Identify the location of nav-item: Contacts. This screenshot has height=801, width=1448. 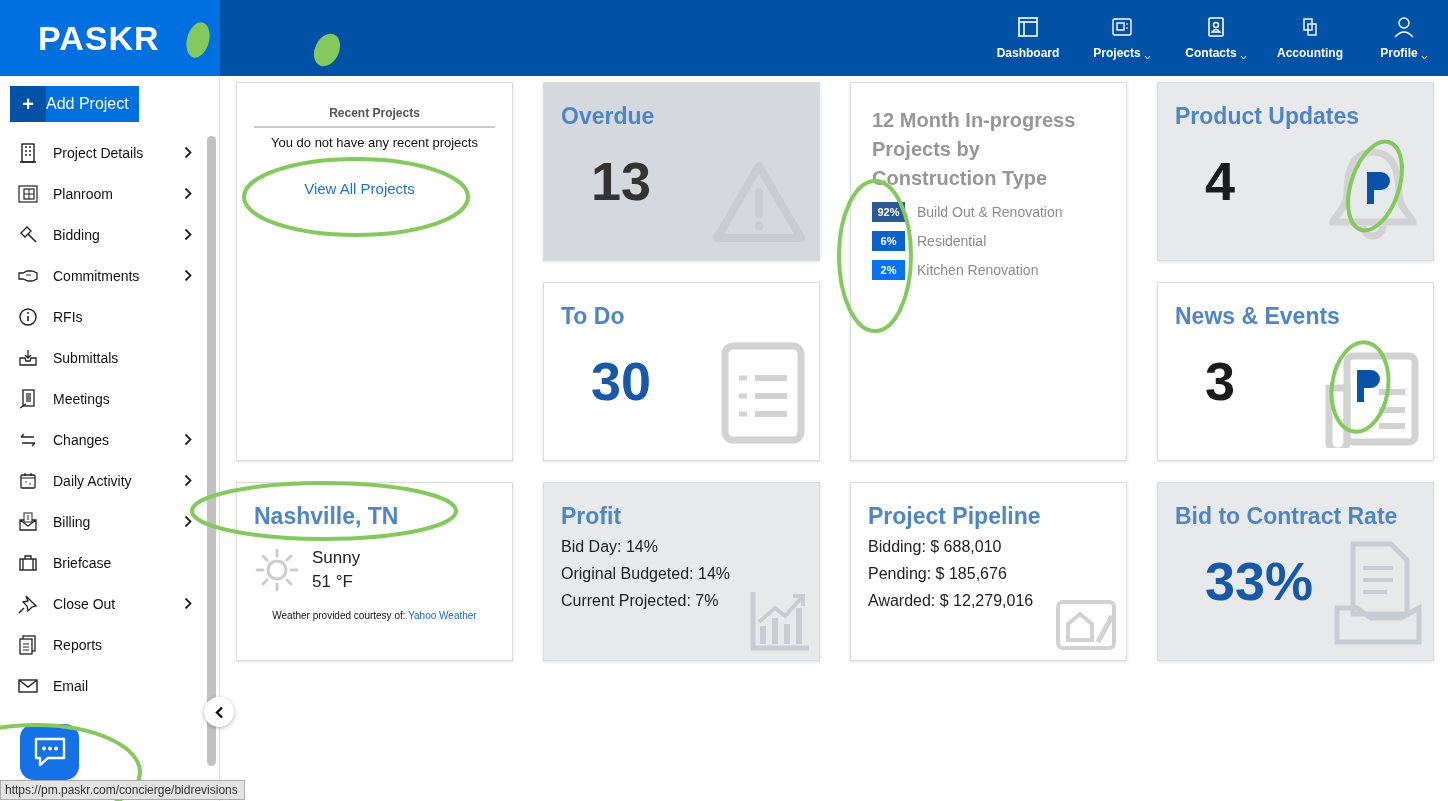
(1216, 38).